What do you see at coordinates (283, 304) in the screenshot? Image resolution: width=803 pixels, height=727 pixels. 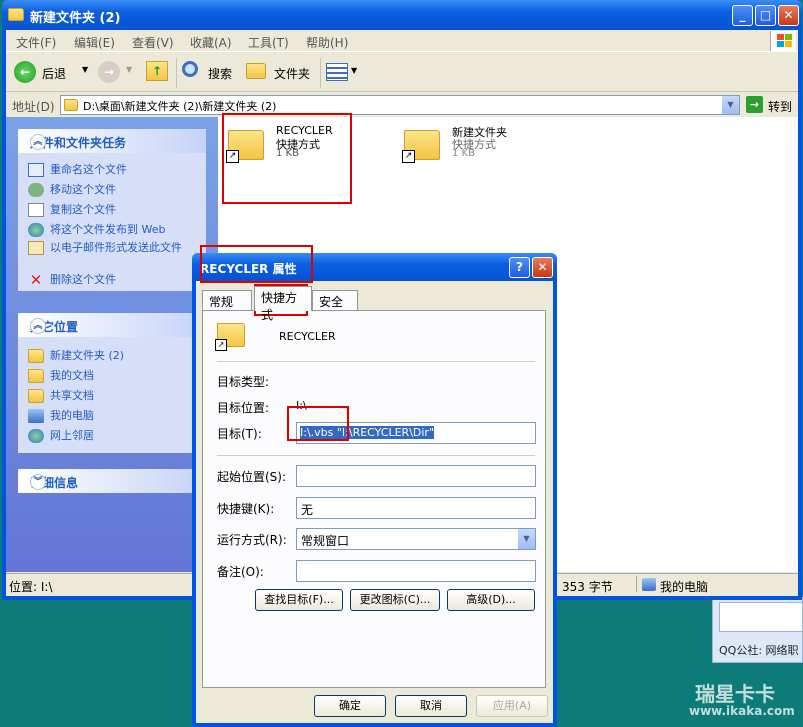 I see `tab-shortcut: 快捷方式` at bounding box center [283, 304].